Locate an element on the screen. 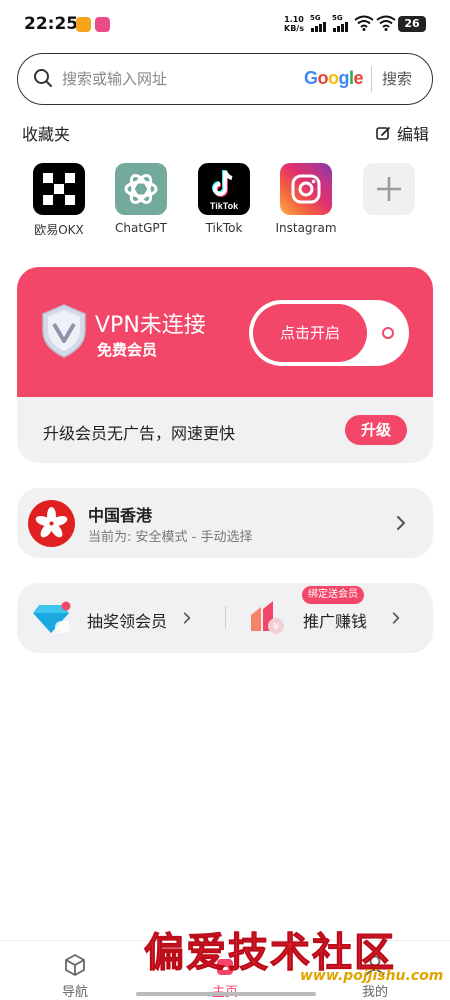  home-indicator is located at coordinates (226, 994).